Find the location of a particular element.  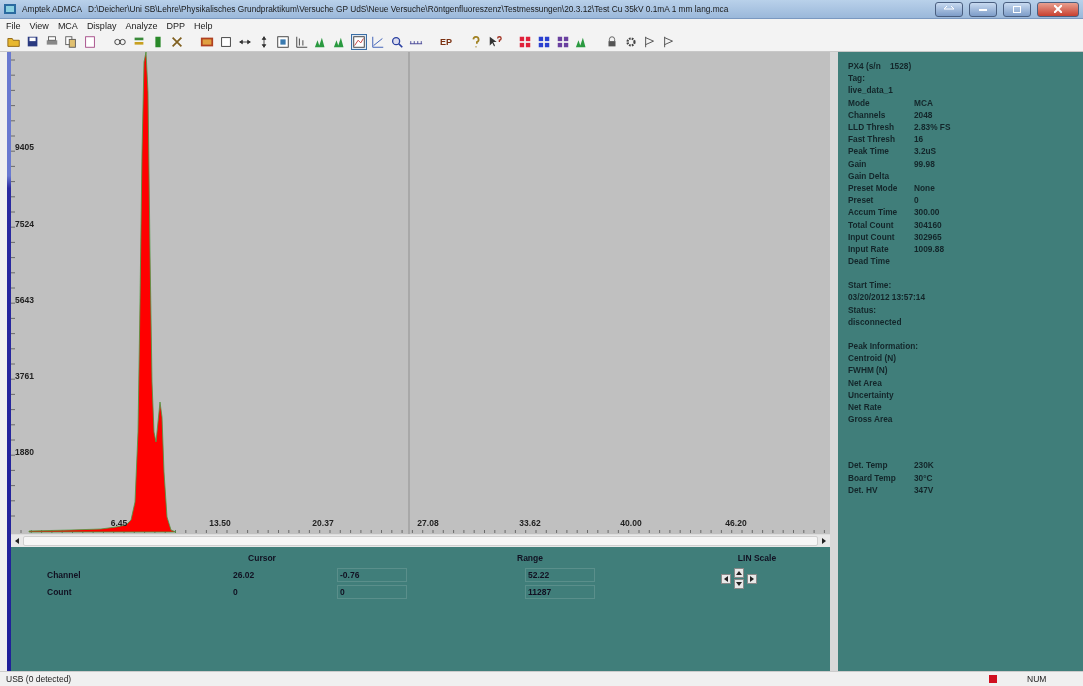

info-value: 30°C is located at coordinates (923, 477).